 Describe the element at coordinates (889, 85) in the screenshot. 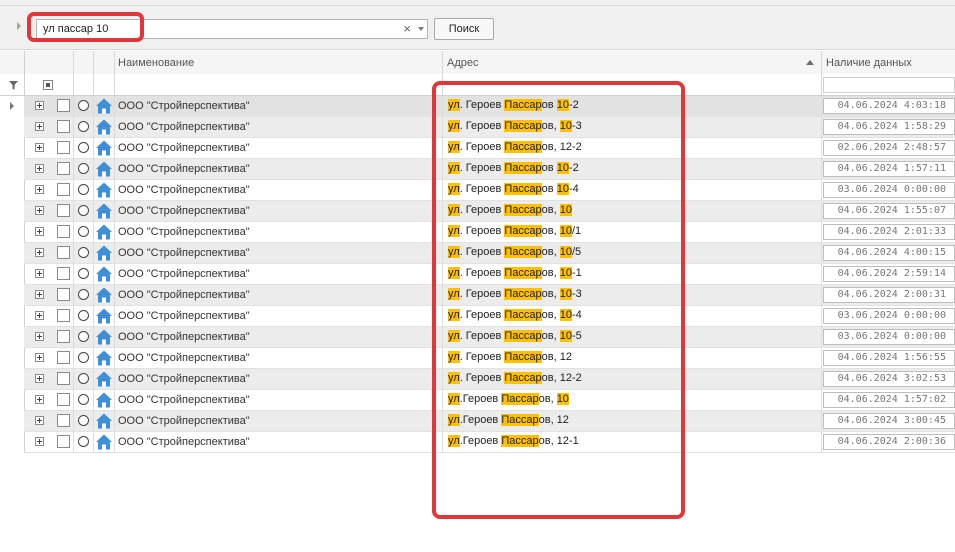

I see `data-presence-filter-input` at that location.